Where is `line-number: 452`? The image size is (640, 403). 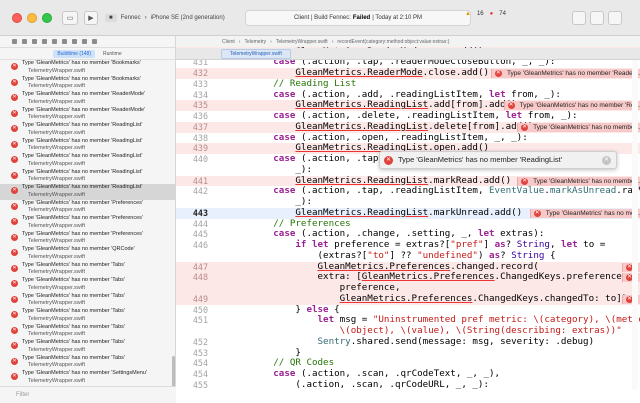 line-number: 452 is located at coordinates (200, 341).